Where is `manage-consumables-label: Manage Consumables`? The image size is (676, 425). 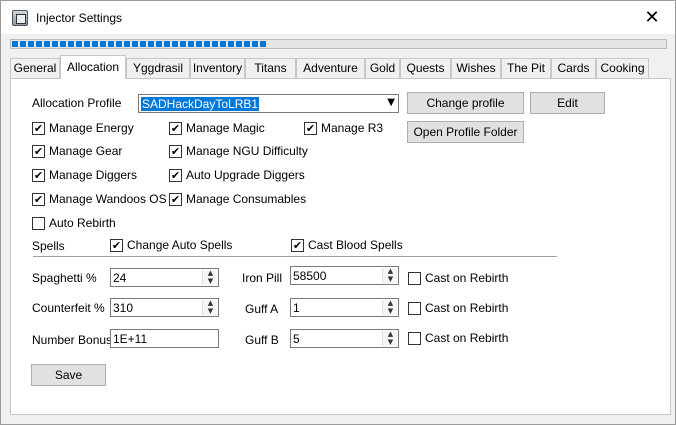 manage-consumables-label: Manage Consumables is located at coordinates (246, 199).